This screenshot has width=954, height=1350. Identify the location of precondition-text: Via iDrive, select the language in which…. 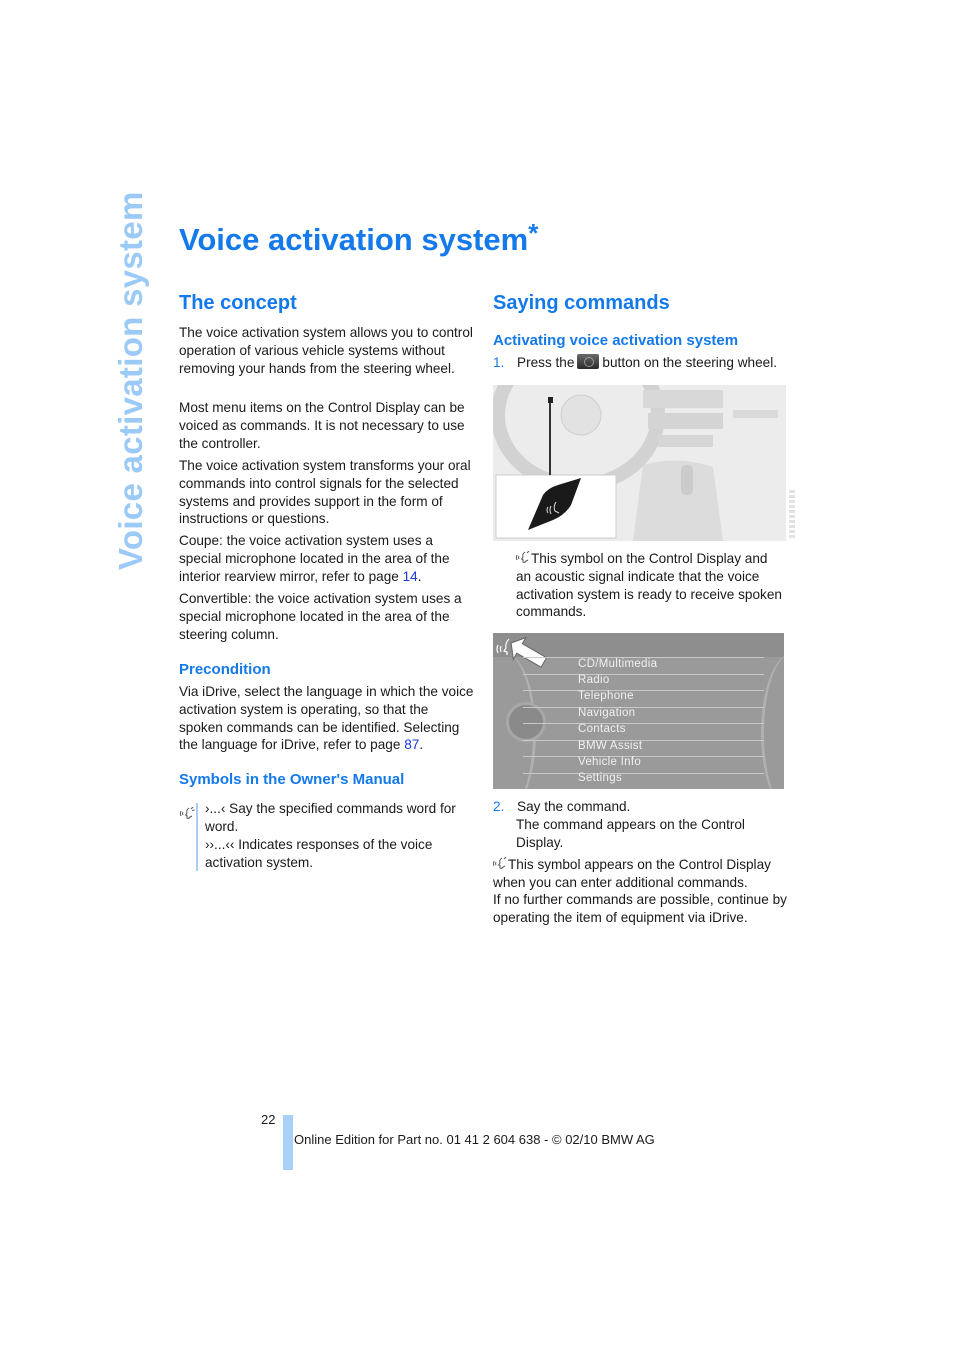
(326, 718).